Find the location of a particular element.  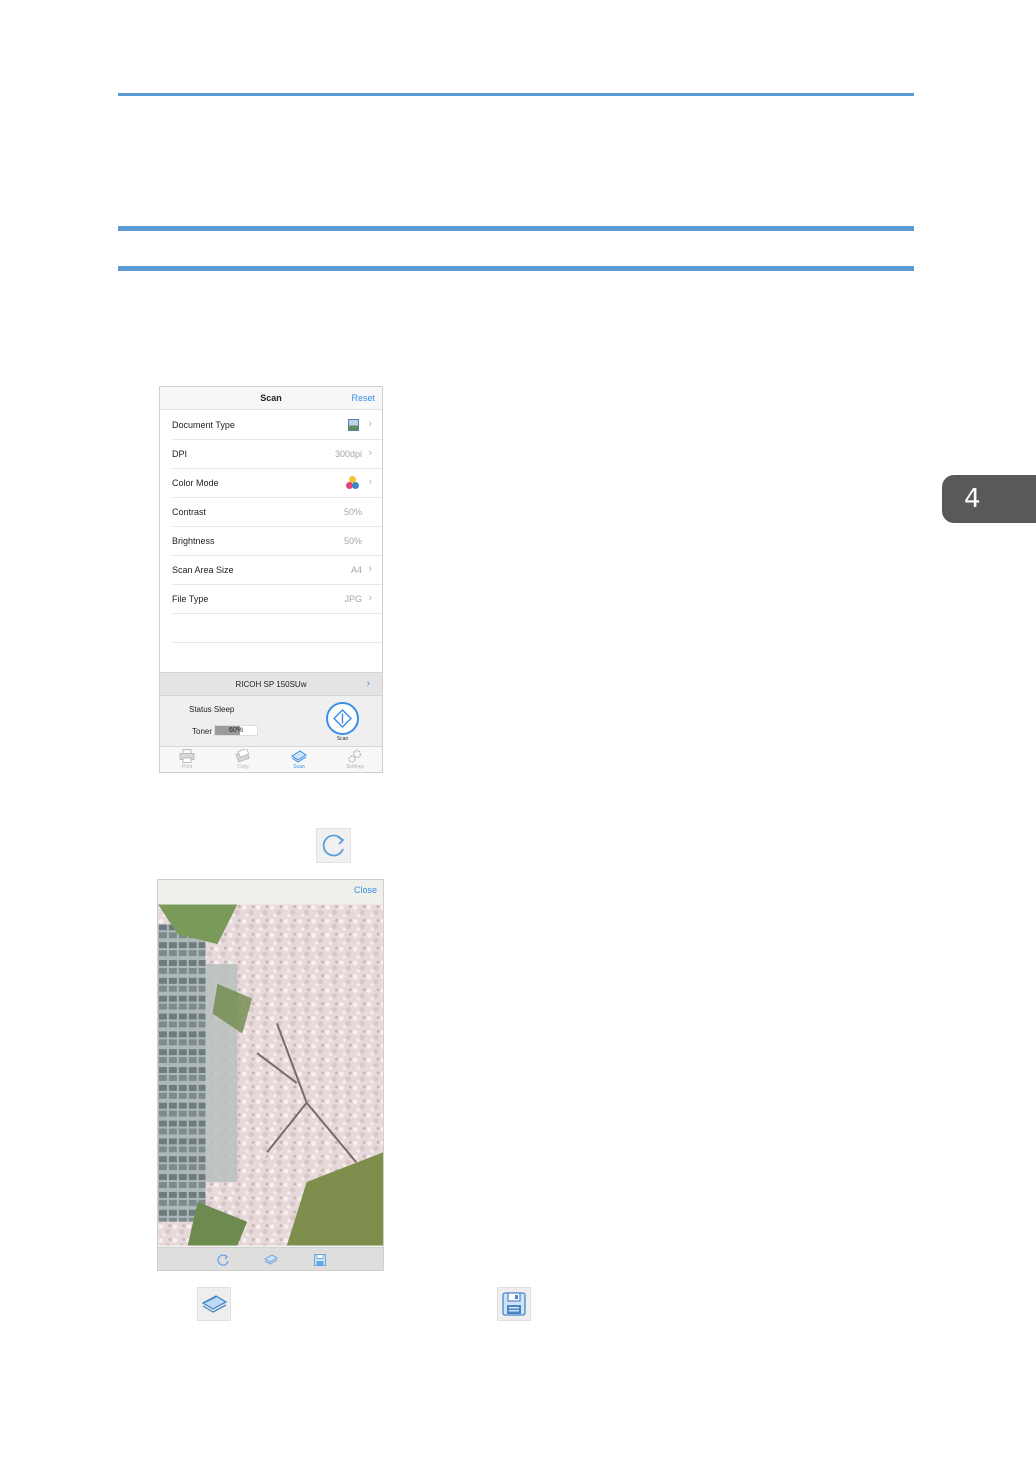

color-mode-icon is located at coordinates (353, 483).